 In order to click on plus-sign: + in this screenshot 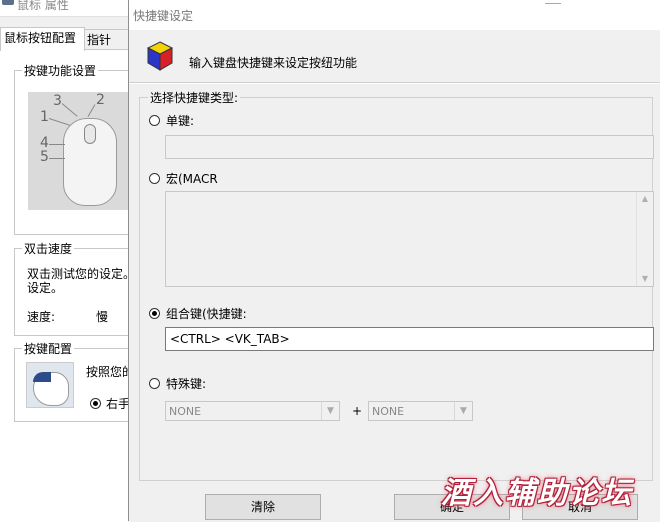, I will do `click(357, 411)`.